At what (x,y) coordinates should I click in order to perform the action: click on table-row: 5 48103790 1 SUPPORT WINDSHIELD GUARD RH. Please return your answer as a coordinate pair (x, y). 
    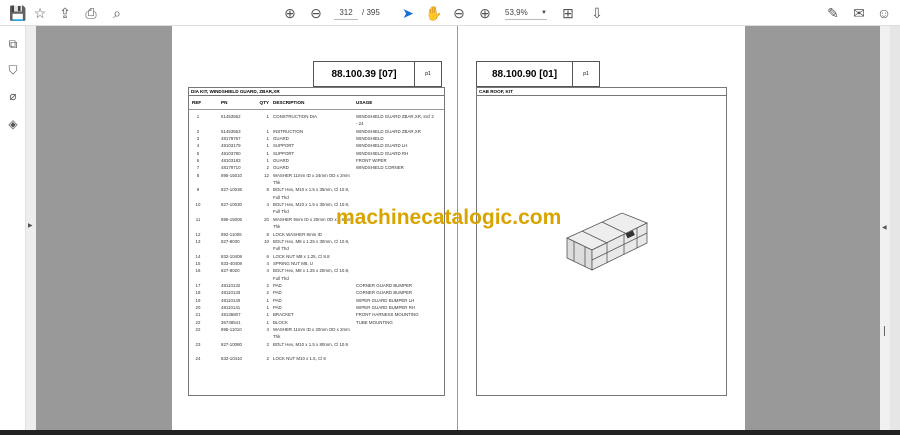
    Looking at the image, I should click on (316, 153).